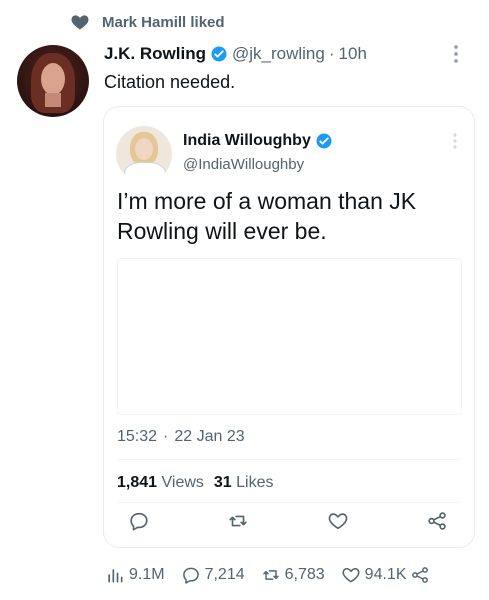 This screenshot has height=600, width=489. I want to click on likes-stat: 31 Likes, so click(244, 483).